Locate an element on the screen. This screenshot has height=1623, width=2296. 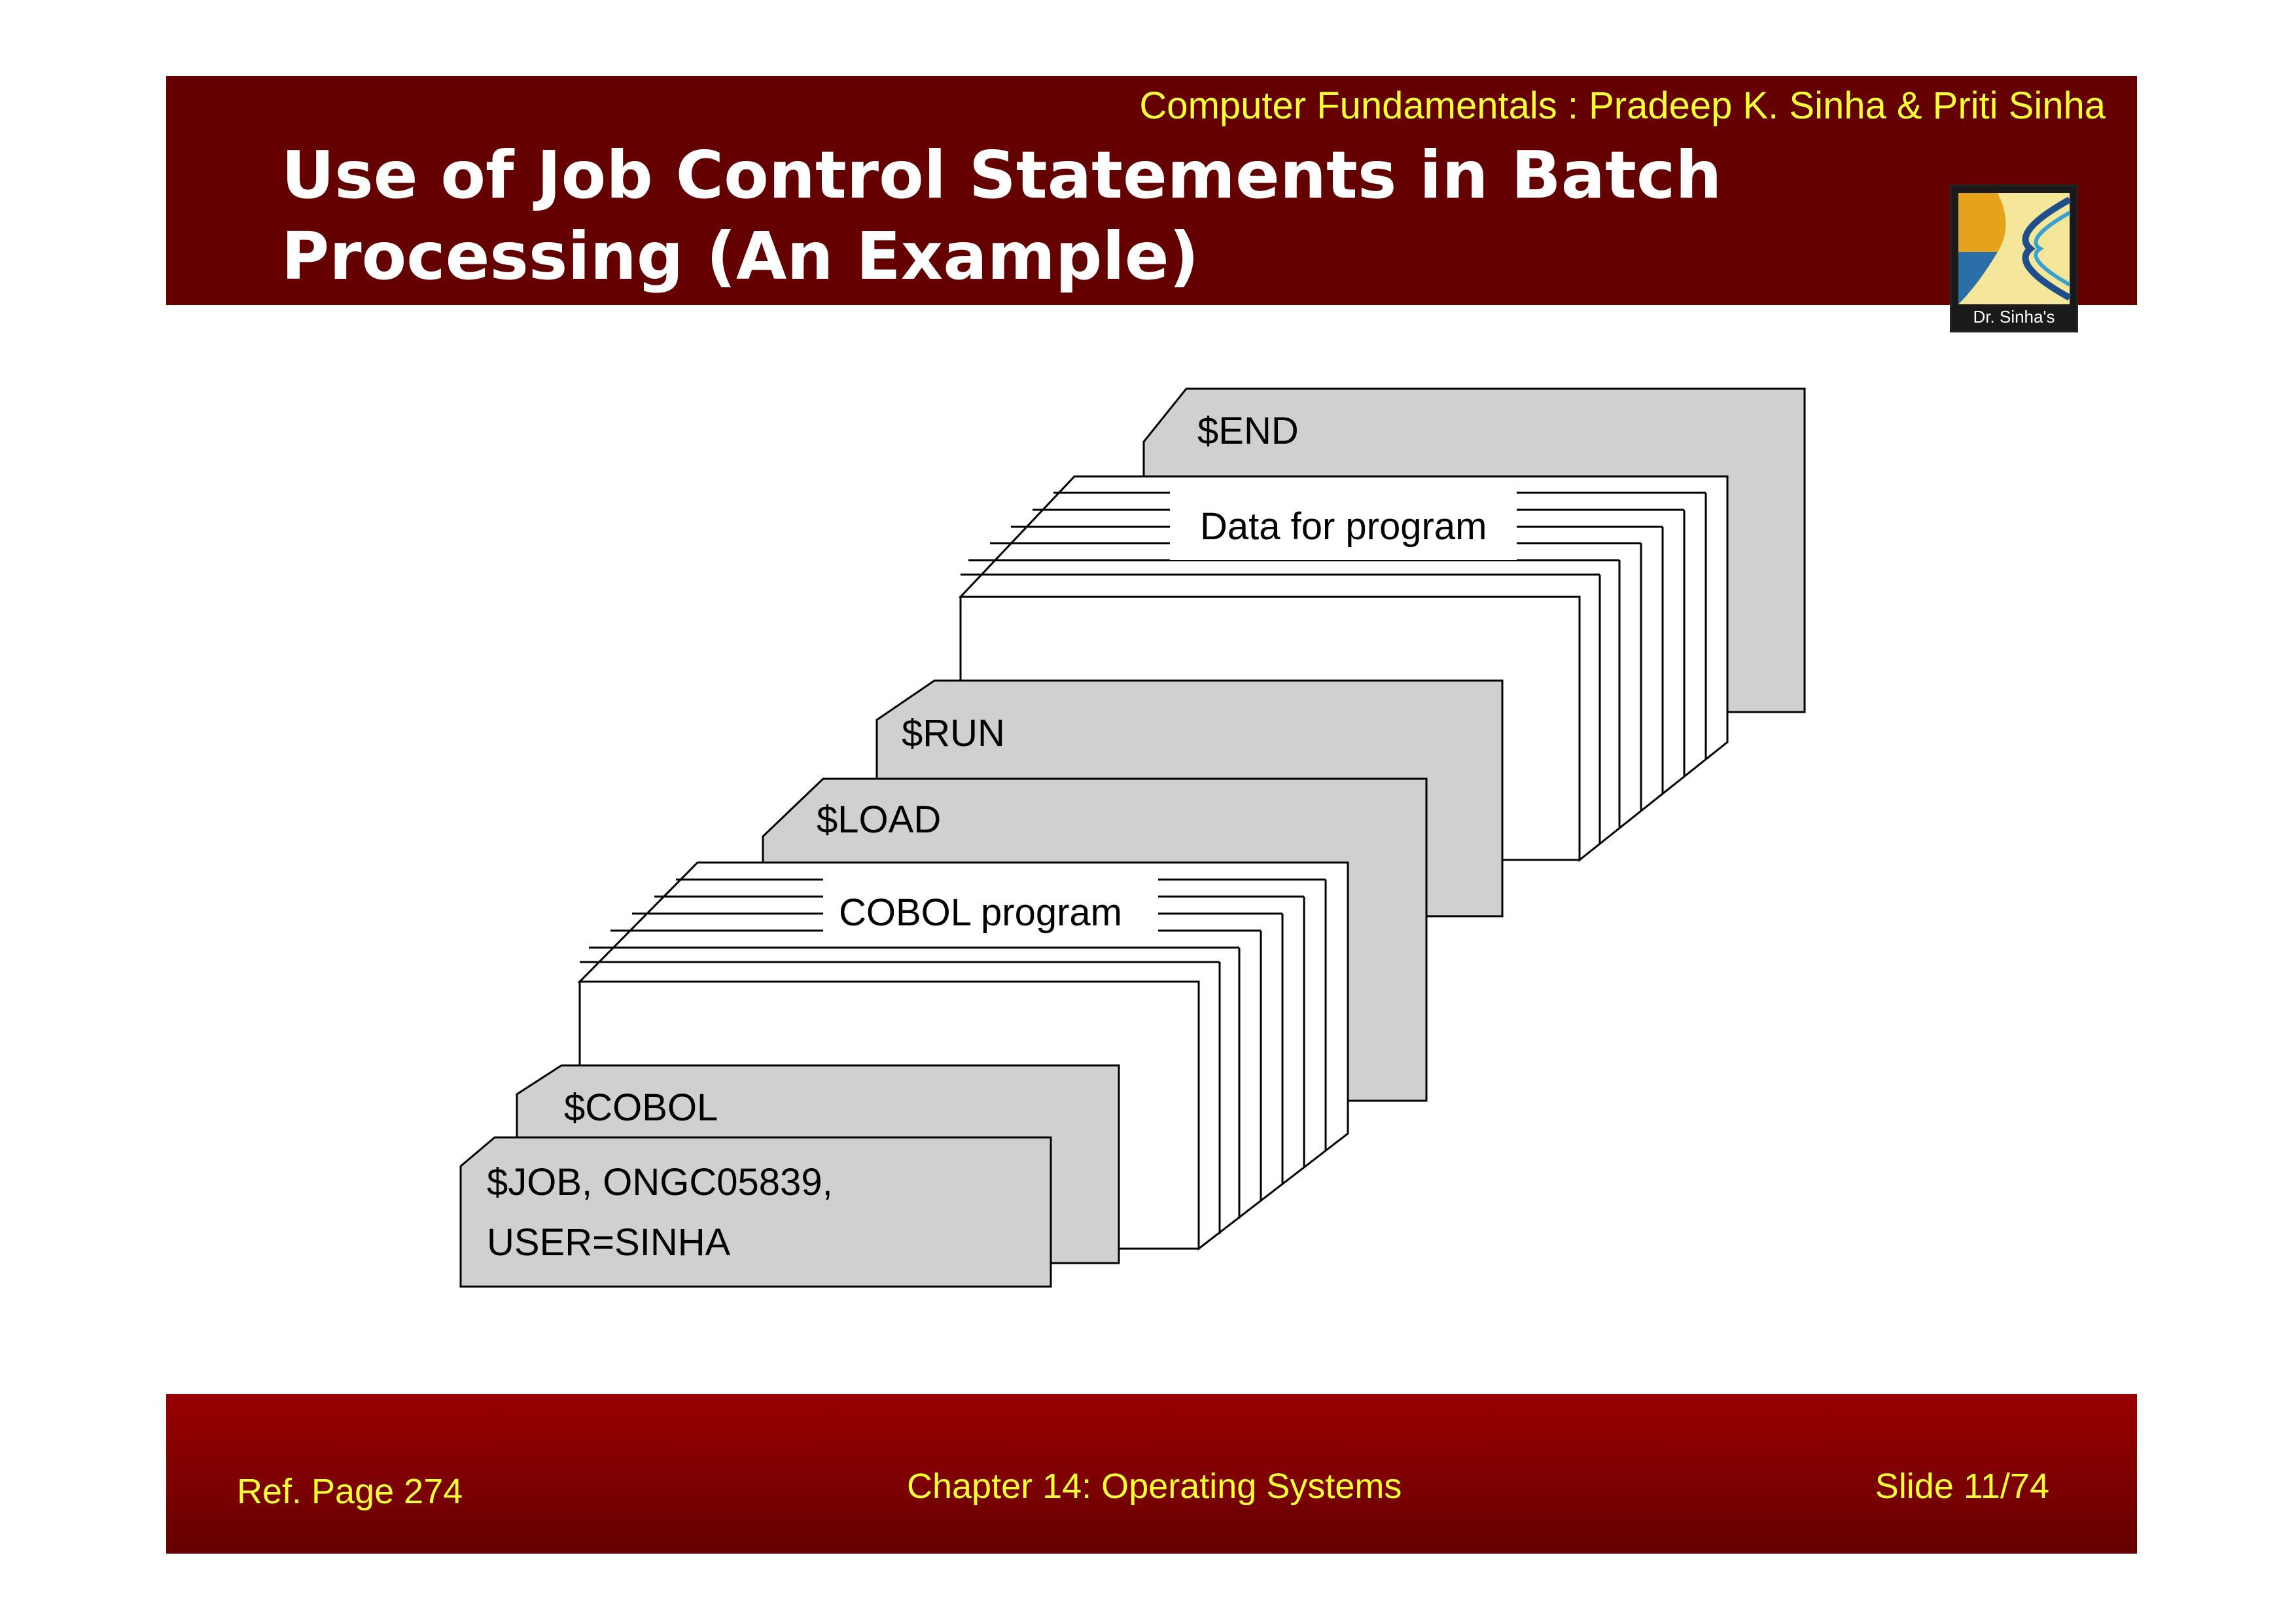
chapter-label: Chapter 14: Operating Systems is located at coordinates (1154, 1486).